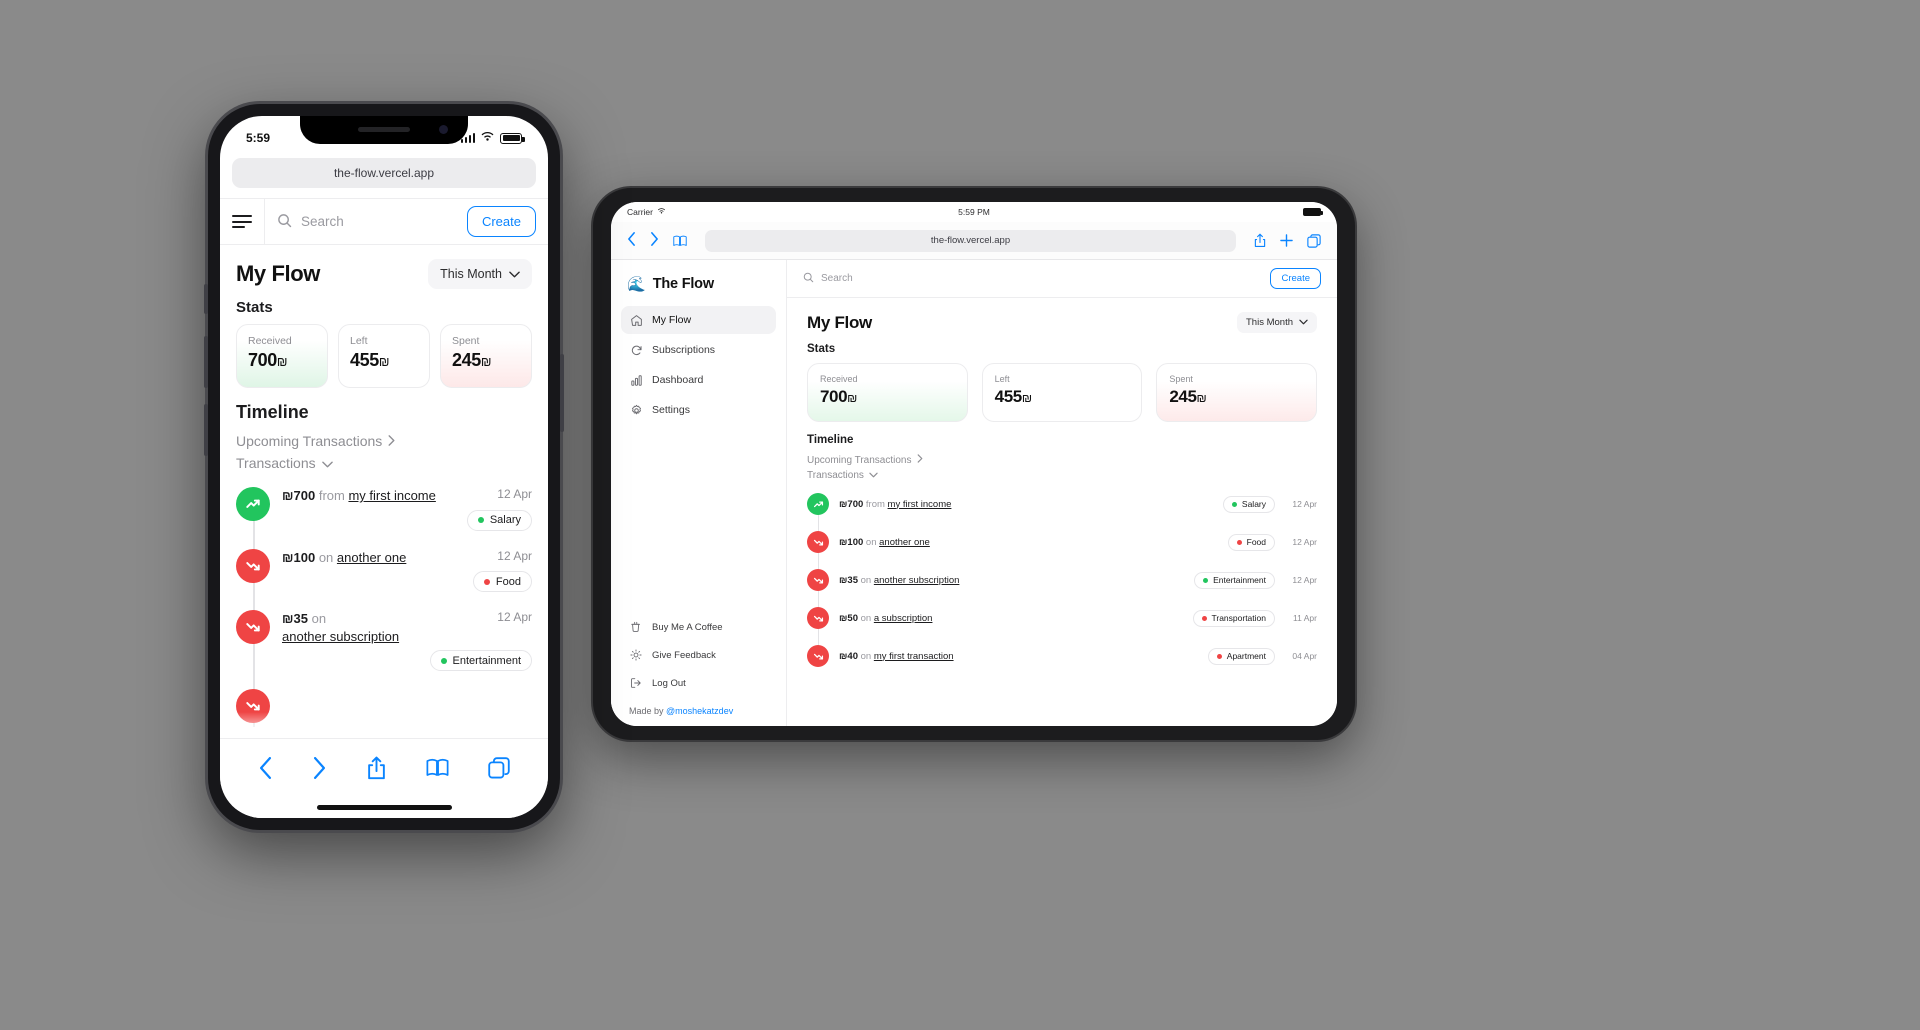 This screenshot has height=1030, width=1920. Describe the element at coordinates (384, 807) in the screenshot. I see `phone-home-indicator` at that location.